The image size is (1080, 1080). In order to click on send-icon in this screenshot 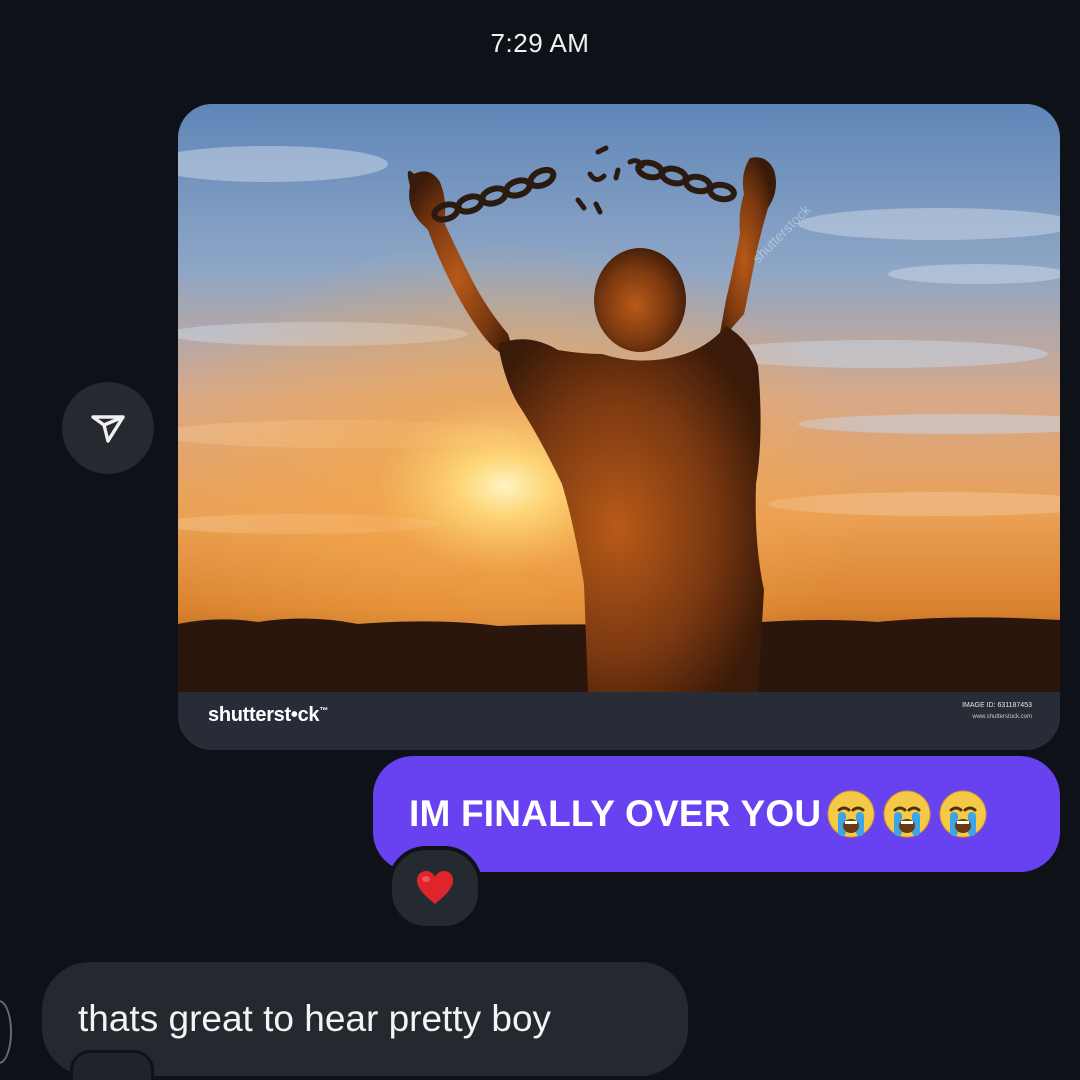, I will do `click(108, 429)`.